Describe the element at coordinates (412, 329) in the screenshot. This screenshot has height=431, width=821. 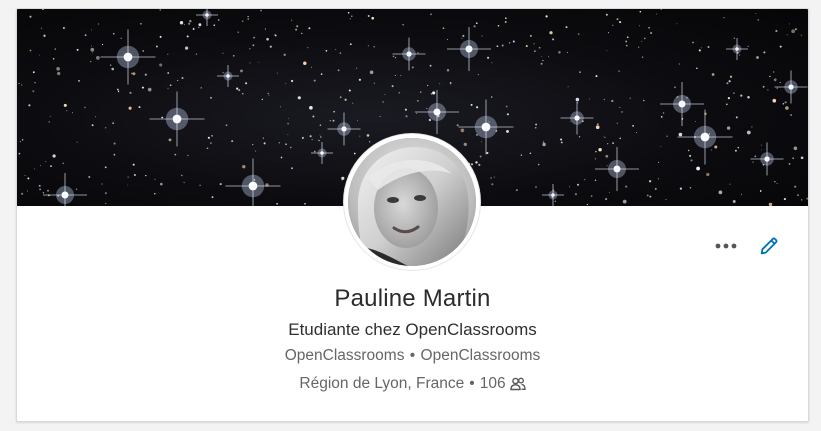
I see `profile-headline: Etudiante chez OpenClassrooms` at that location.